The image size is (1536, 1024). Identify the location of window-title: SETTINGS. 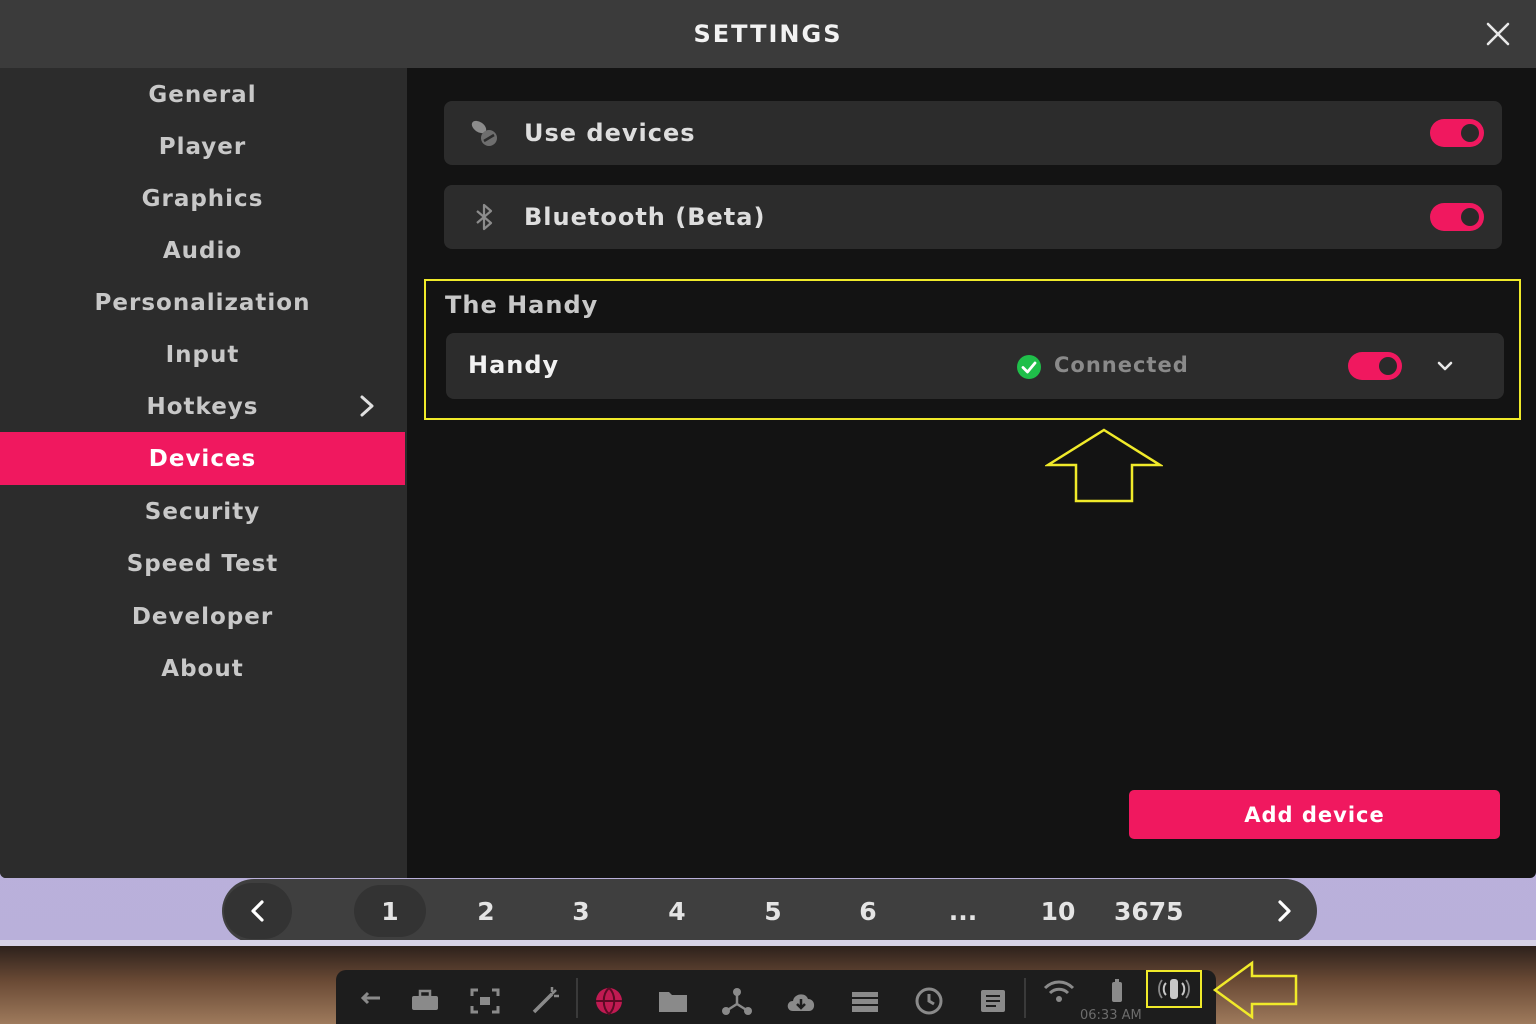
(768, 34).